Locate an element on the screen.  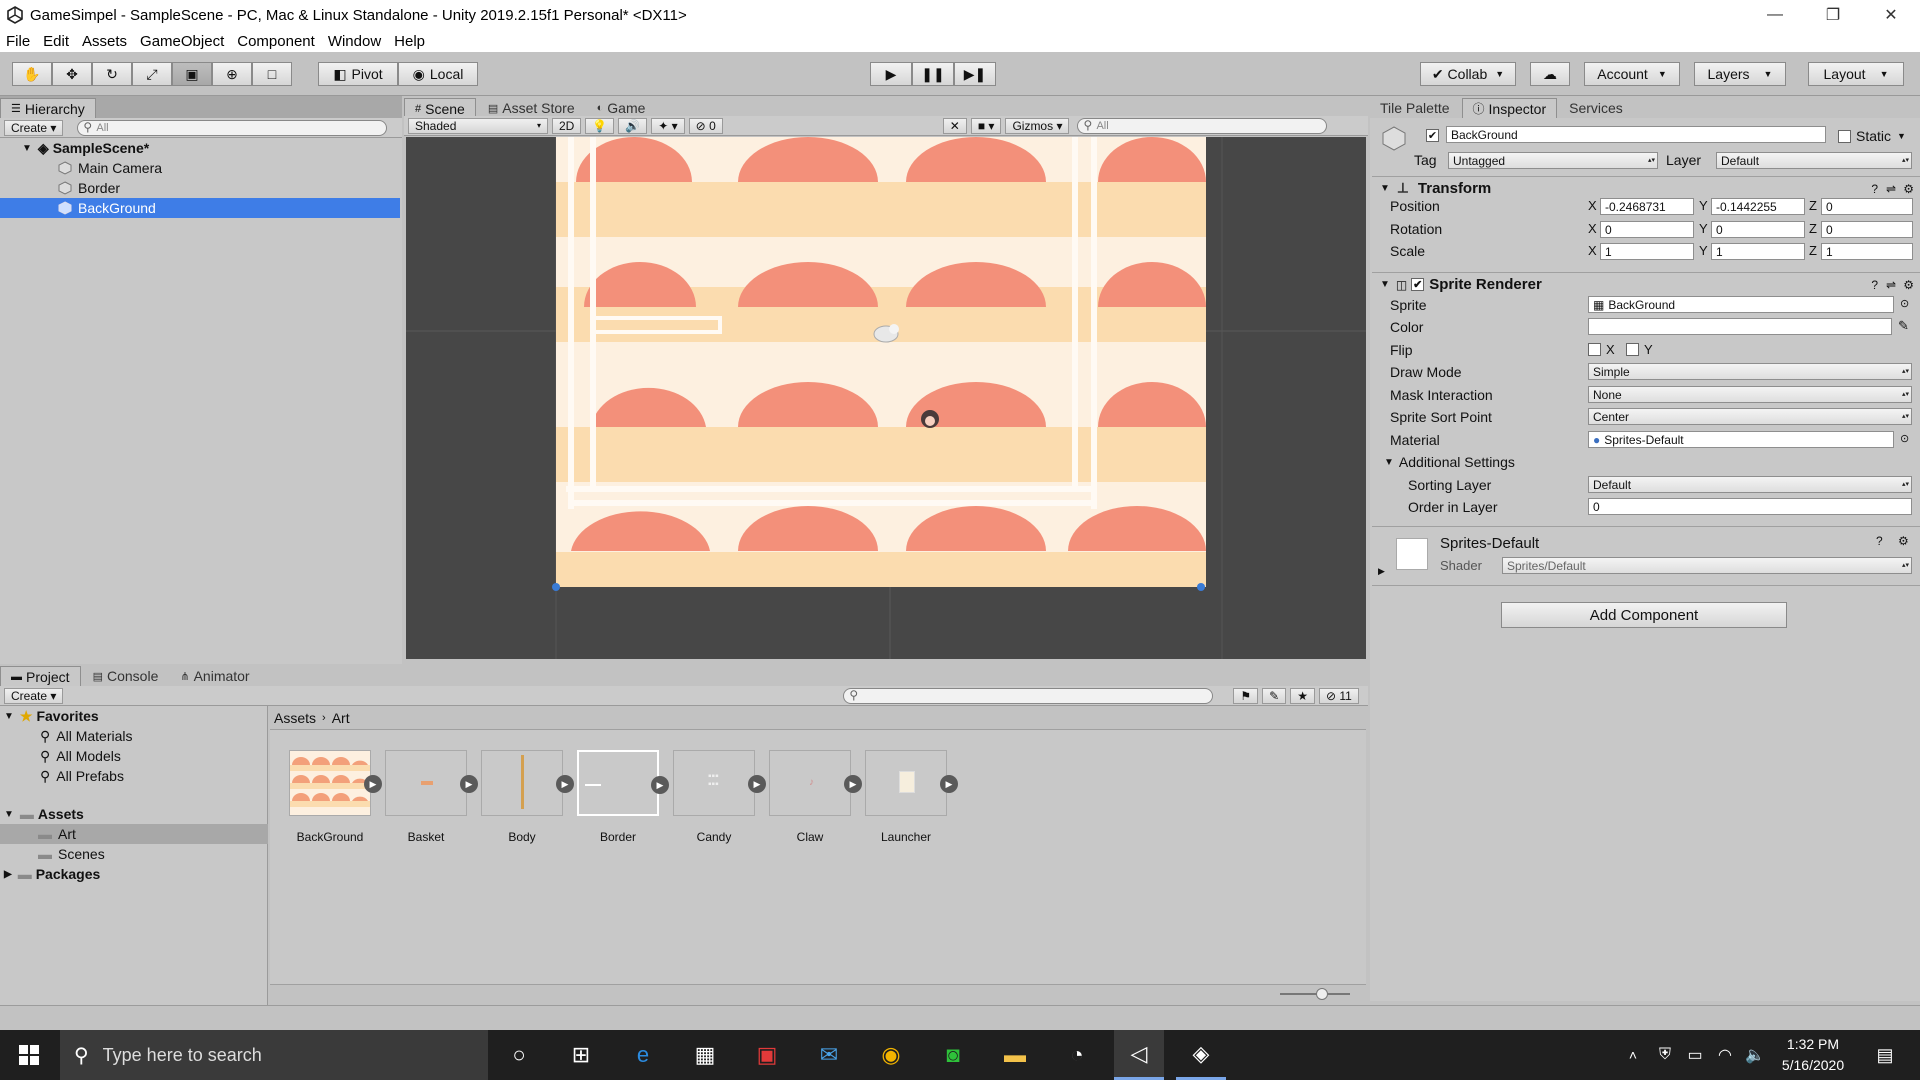
file-explorer-icon: ▬ is located at coordinates (1015, 1055).